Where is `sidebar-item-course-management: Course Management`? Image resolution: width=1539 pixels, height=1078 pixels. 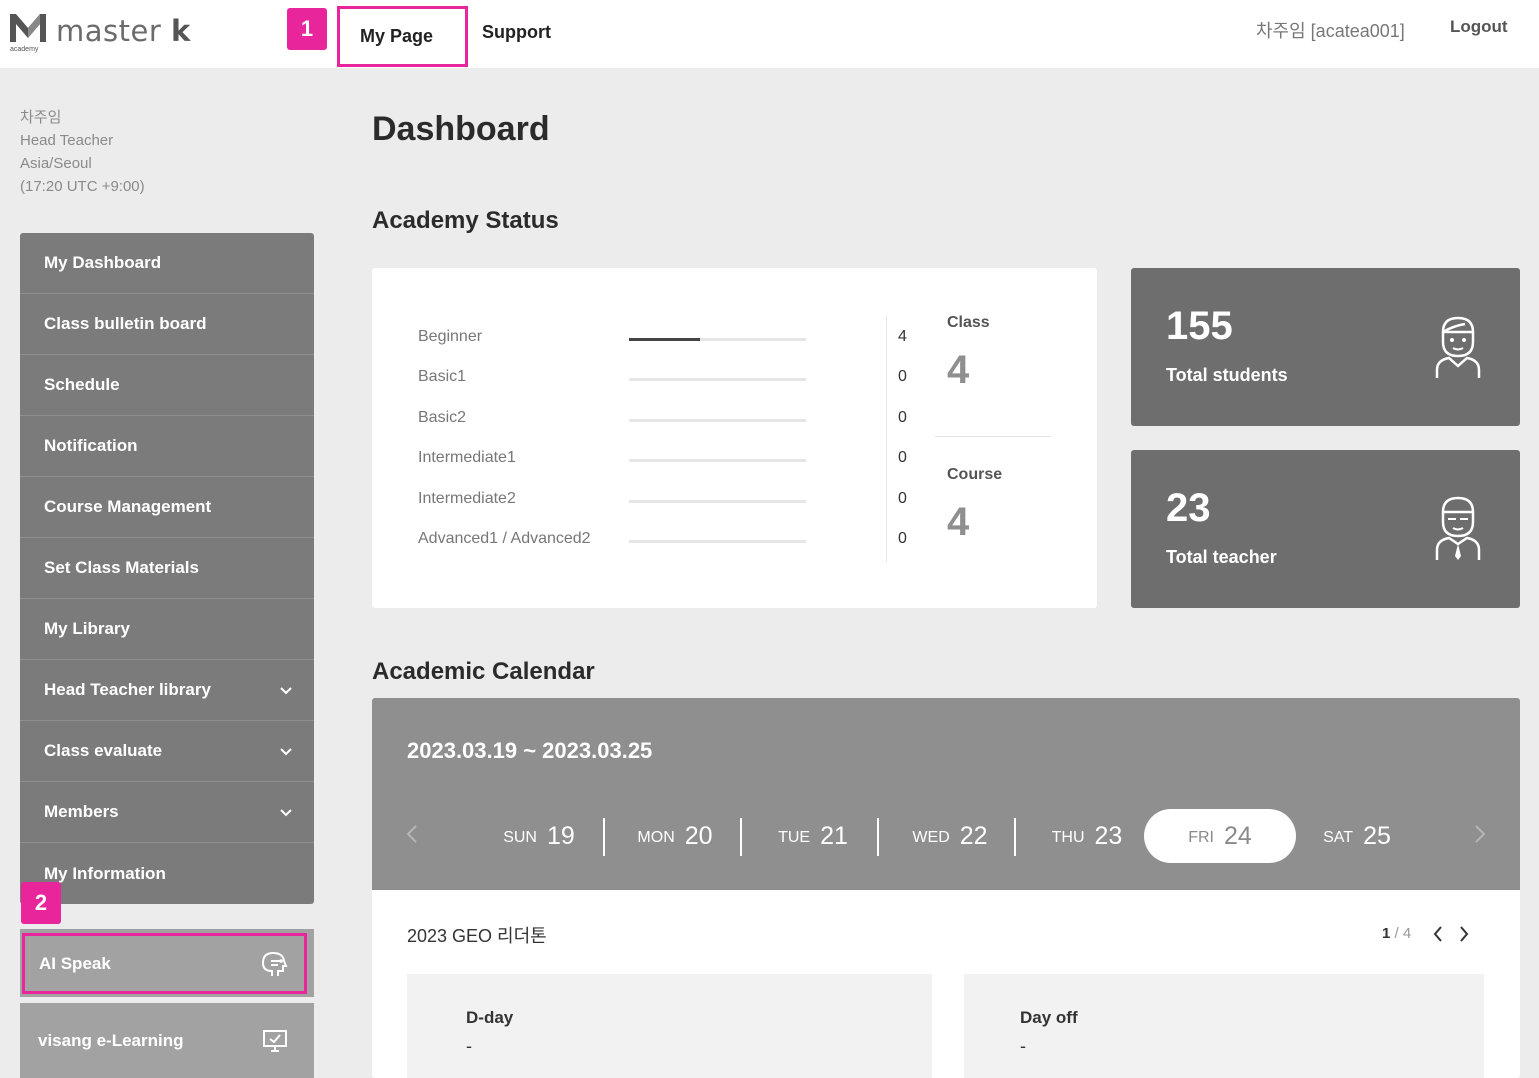
sidebar-item-course-management: Course Management is located at coordinates (167, 507).